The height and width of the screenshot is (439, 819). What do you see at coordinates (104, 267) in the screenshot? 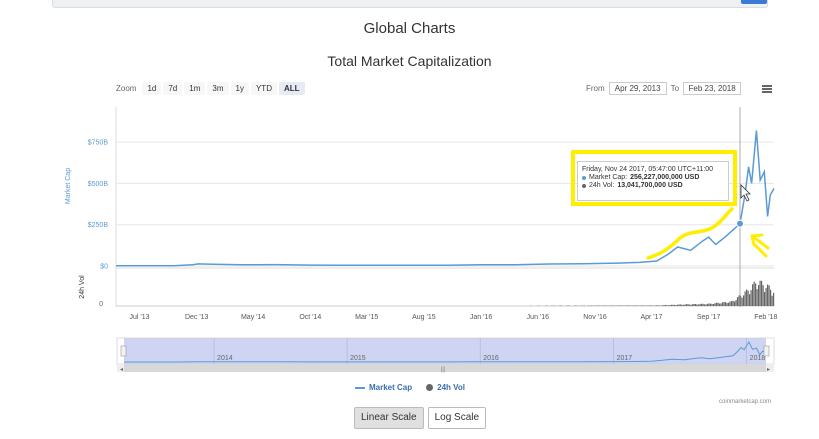
I see `y-tick-label: $0` at bounding box center [104, 267].